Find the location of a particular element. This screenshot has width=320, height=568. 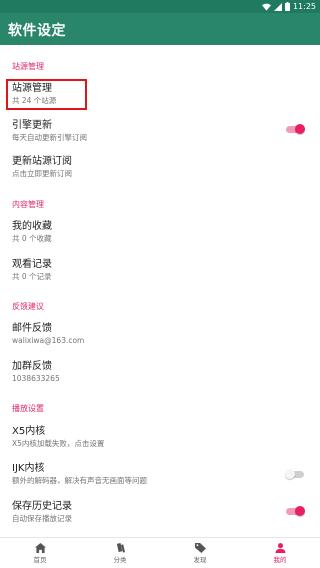

category-icon is located at coordinates (120, 547).